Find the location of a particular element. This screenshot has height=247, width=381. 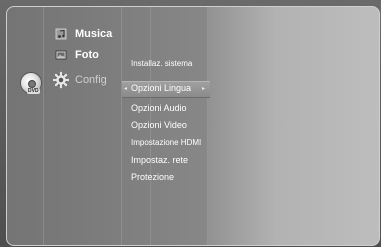

gear-icon is located at coordinates (61, 80).